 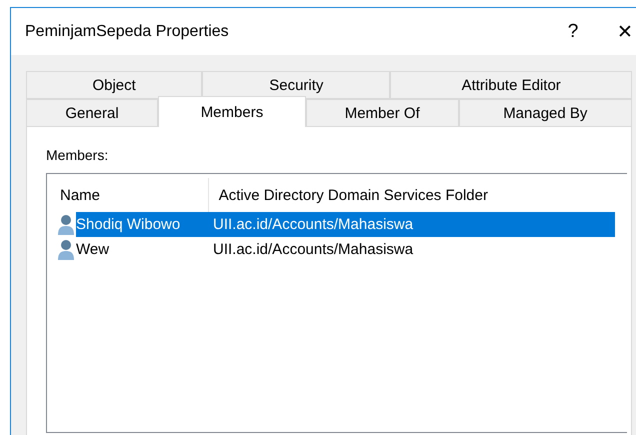 What do you see at coordinates (93, 249) in the screenshot?
I see `member-name: Wew` at bounding box center [93, 249].